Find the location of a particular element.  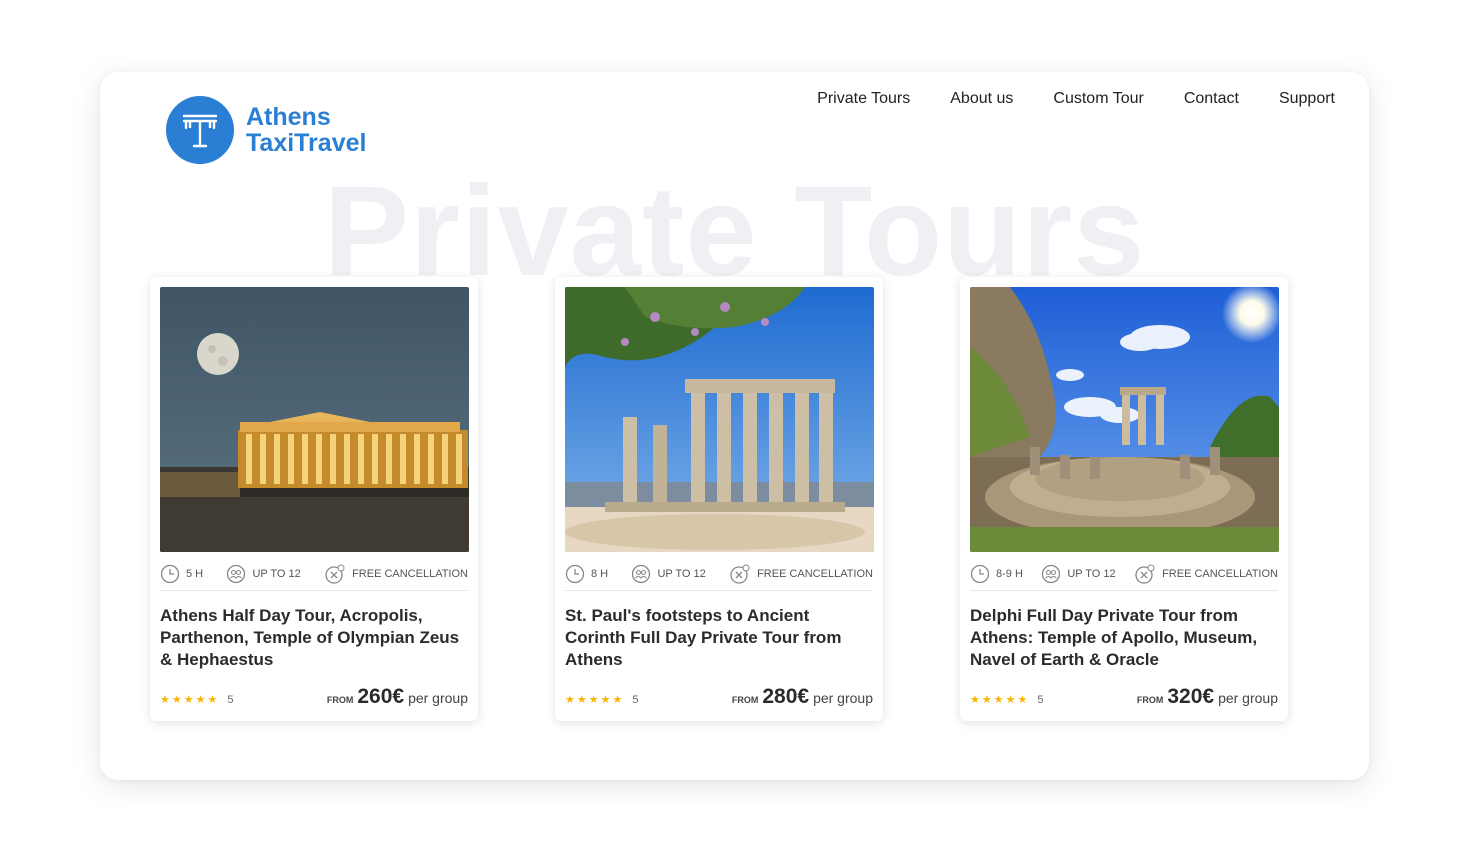

logo-column-icon is located at coordinates (200, 130).